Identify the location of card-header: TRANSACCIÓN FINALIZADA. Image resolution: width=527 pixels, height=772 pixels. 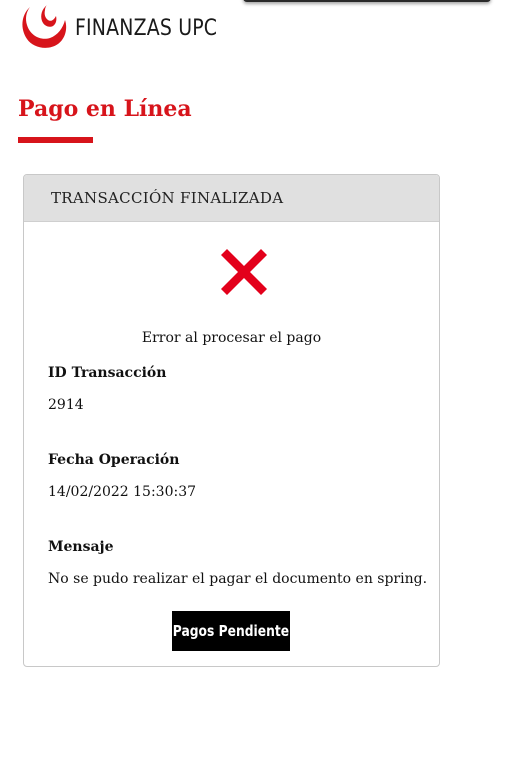
(231, 198).